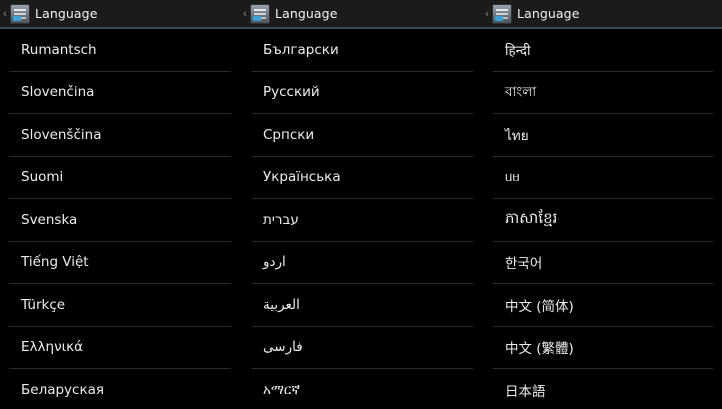 Image resolution: width=722 pixels, height=409 pixels. What do you see at coordinates (603, 50) in the screenshot?
I see `language-item: हिन्दी` at bounding box center [603, 50].